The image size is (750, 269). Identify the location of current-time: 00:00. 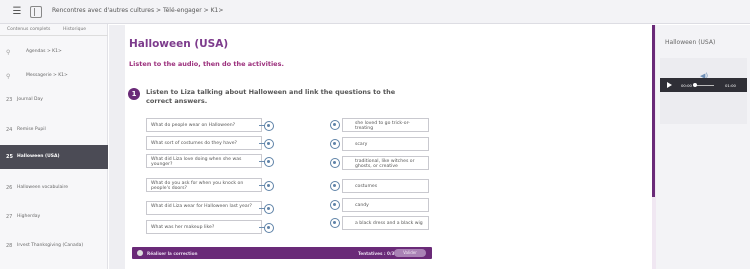
(686, 85).